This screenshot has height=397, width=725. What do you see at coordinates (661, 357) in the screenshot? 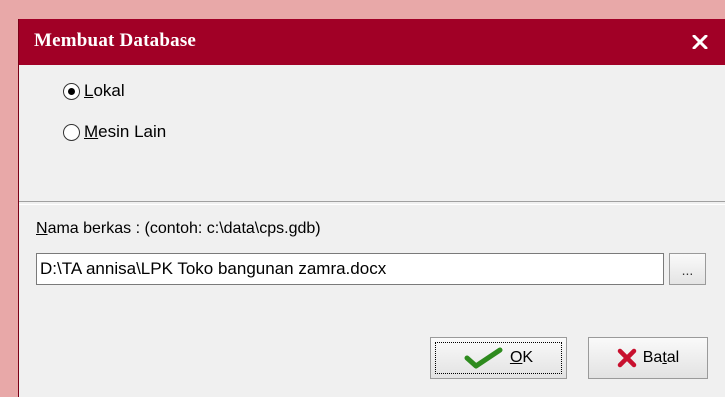
I see `cancel-label: Batal` at bounding box center [661, 357].